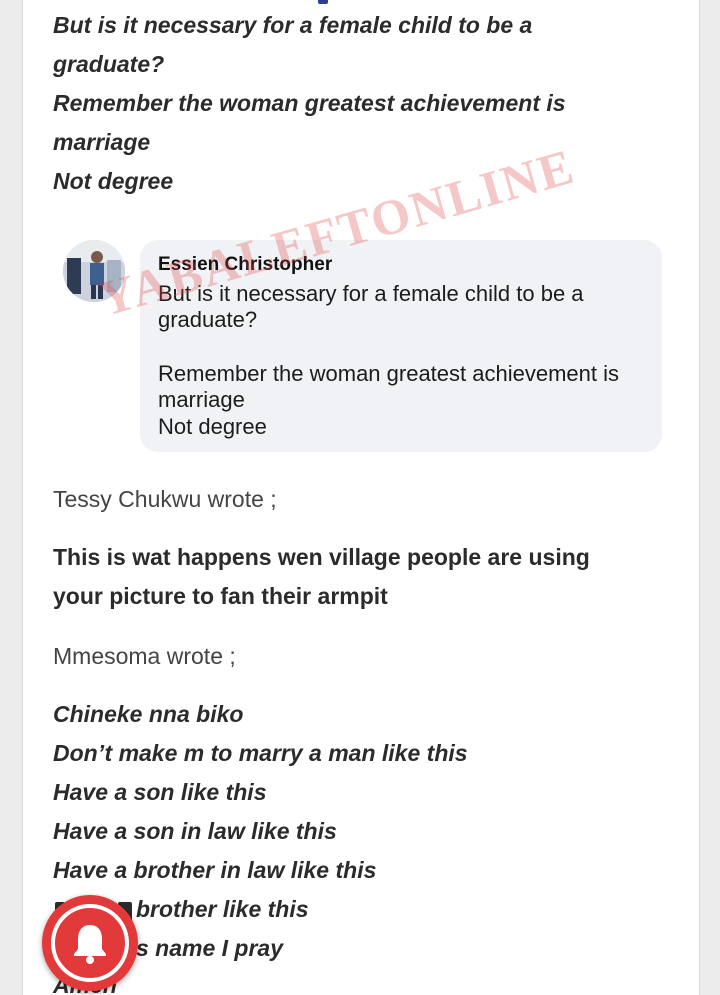  What do you see at coordinates (195, 831) in the screenshot?
I see `quote-line: Have a son in law like this` at bounding box center [195, 831].